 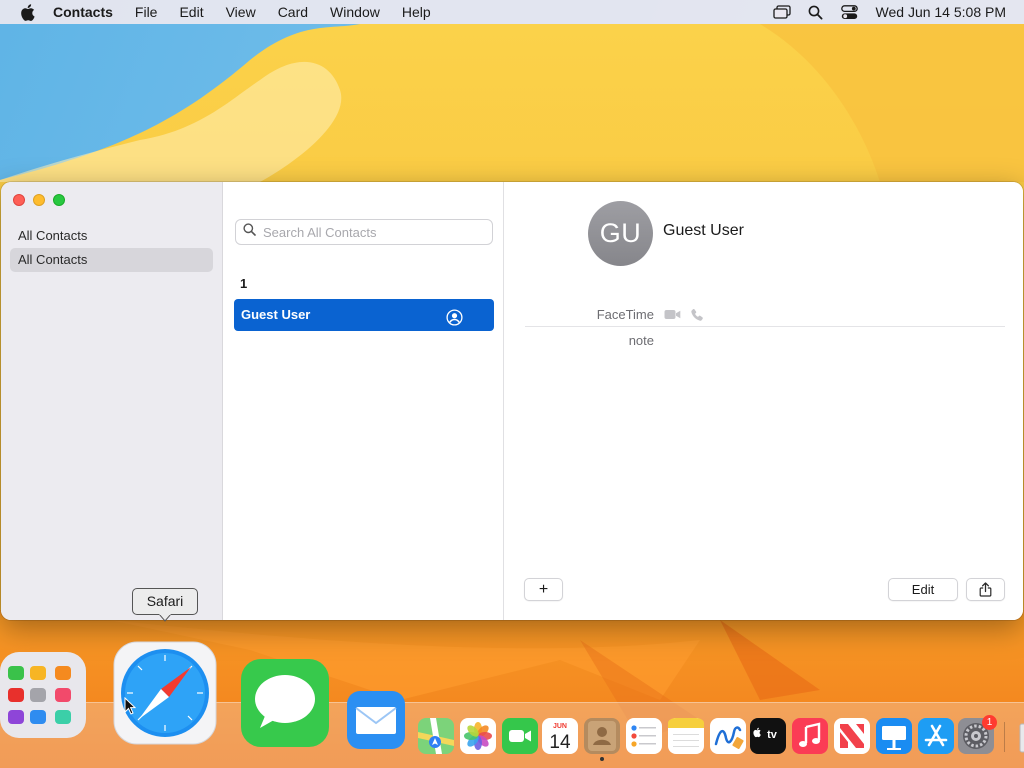 What do you see at coordinates (543, 589) in the screenshot?
I see `add-button: +` at bounding box center [543, 589].